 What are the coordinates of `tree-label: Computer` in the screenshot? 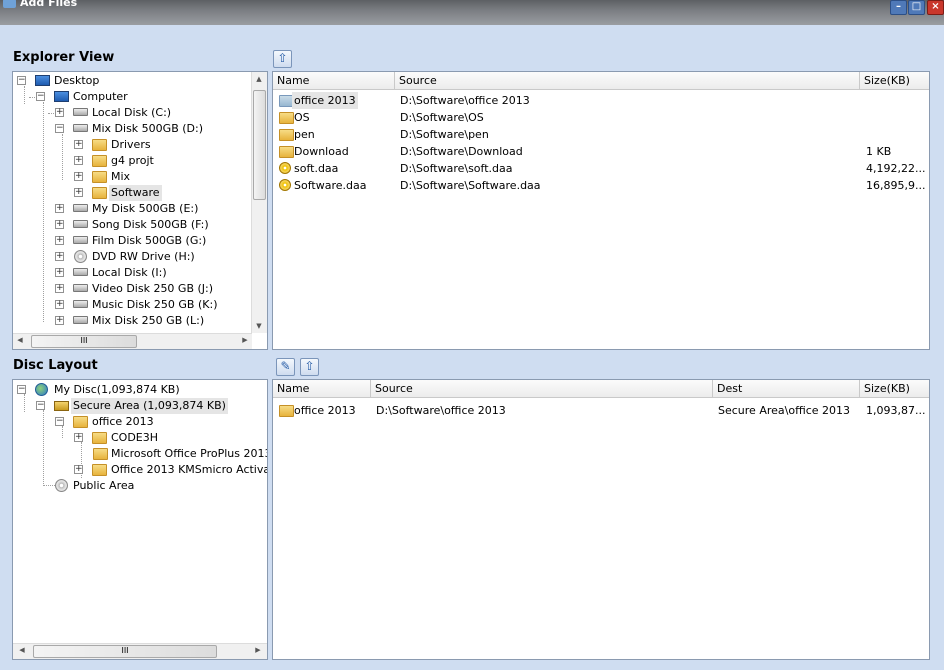 It's located at (100, 96).